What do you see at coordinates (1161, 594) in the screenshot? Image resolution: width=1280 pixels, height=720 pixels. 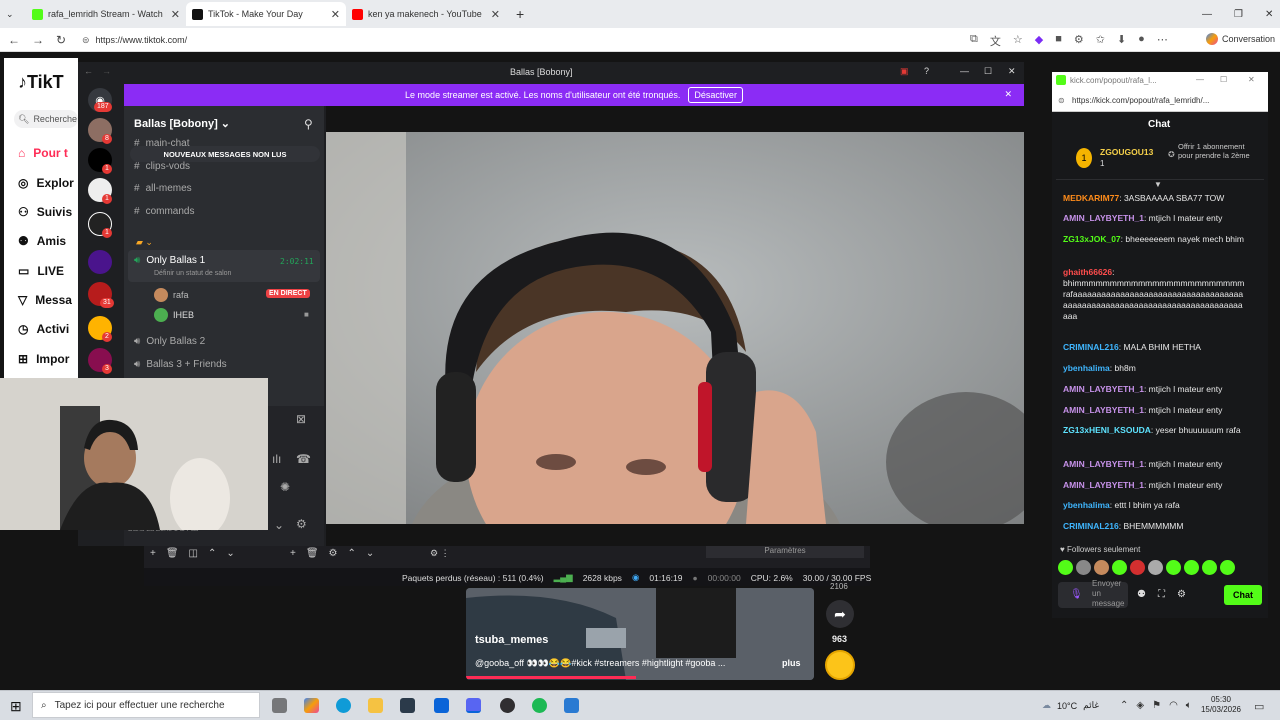 I see `gift-icon: ⛶` at bounding box center [1161, 594].